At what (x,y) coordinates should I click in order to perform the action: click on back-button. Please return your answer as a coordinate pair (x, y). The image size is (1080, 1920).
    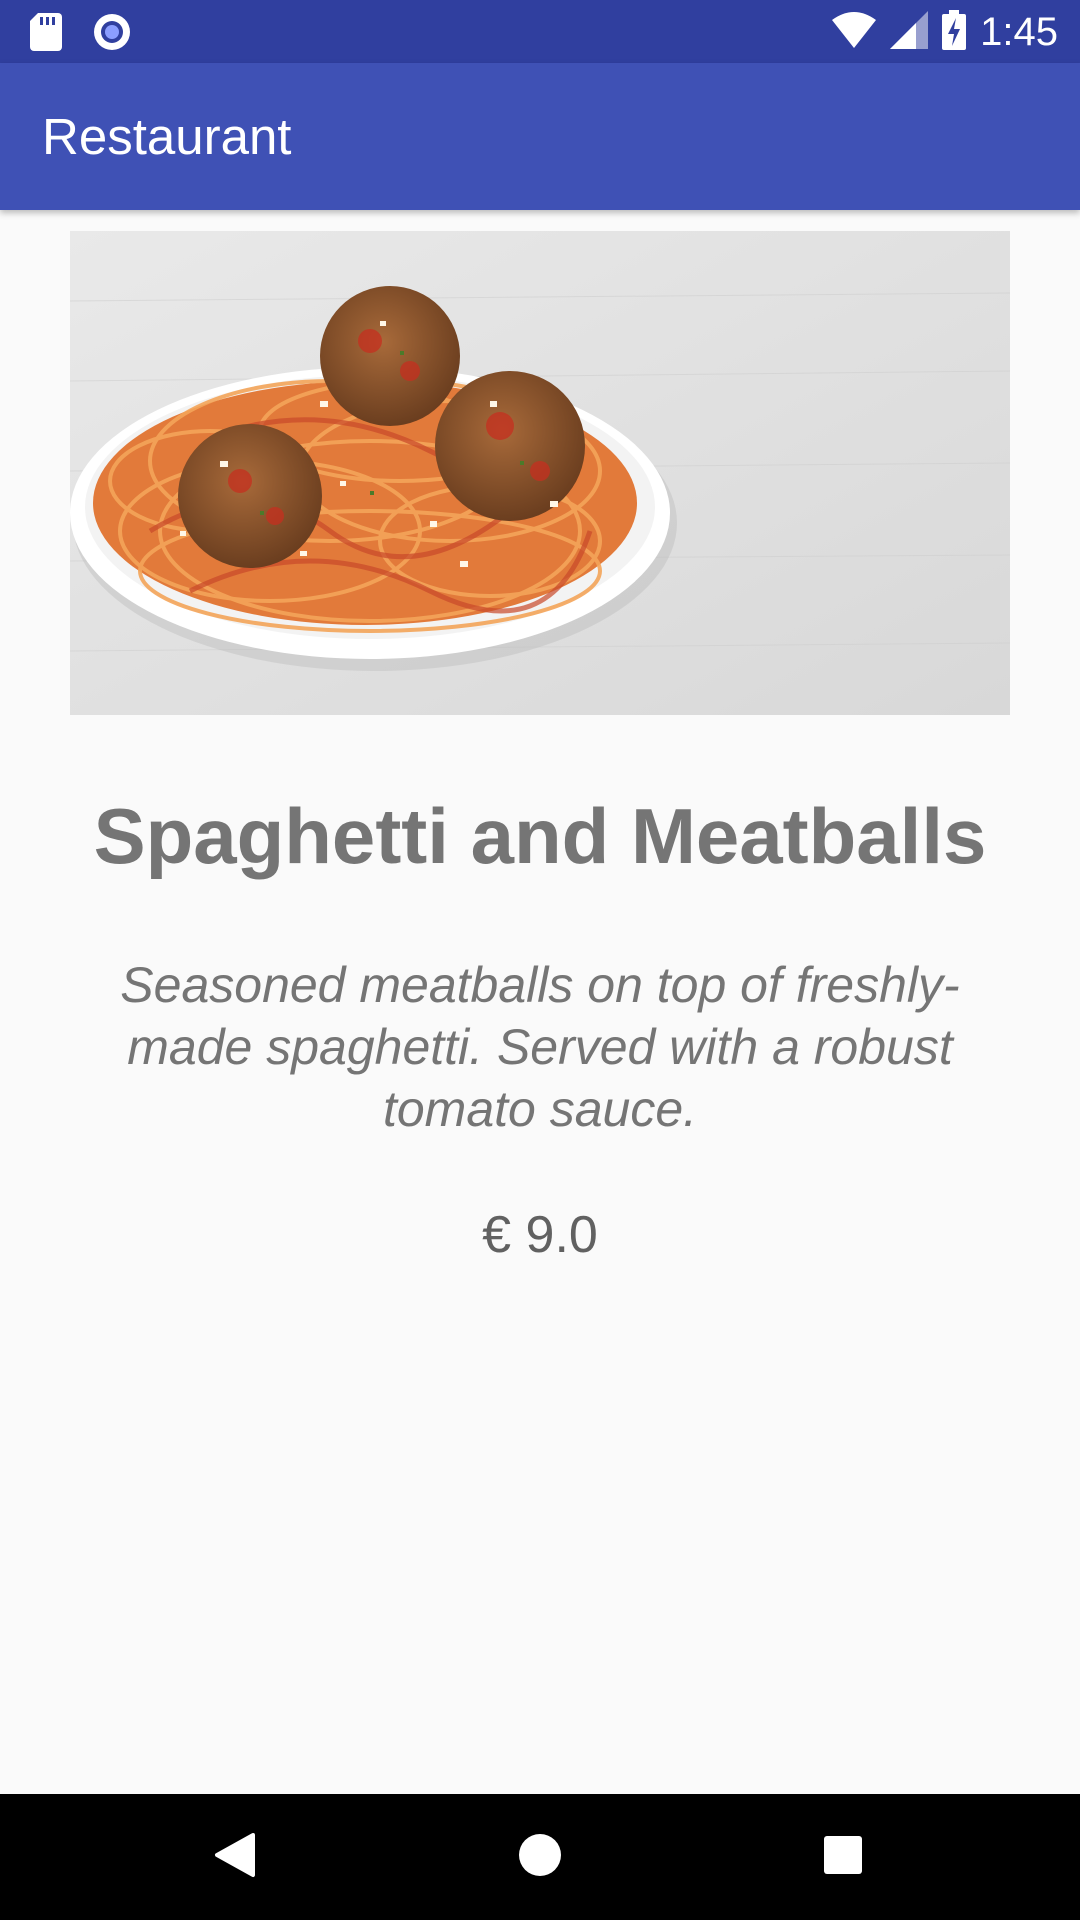
    Looking at the image, I should click on (235, 1857).